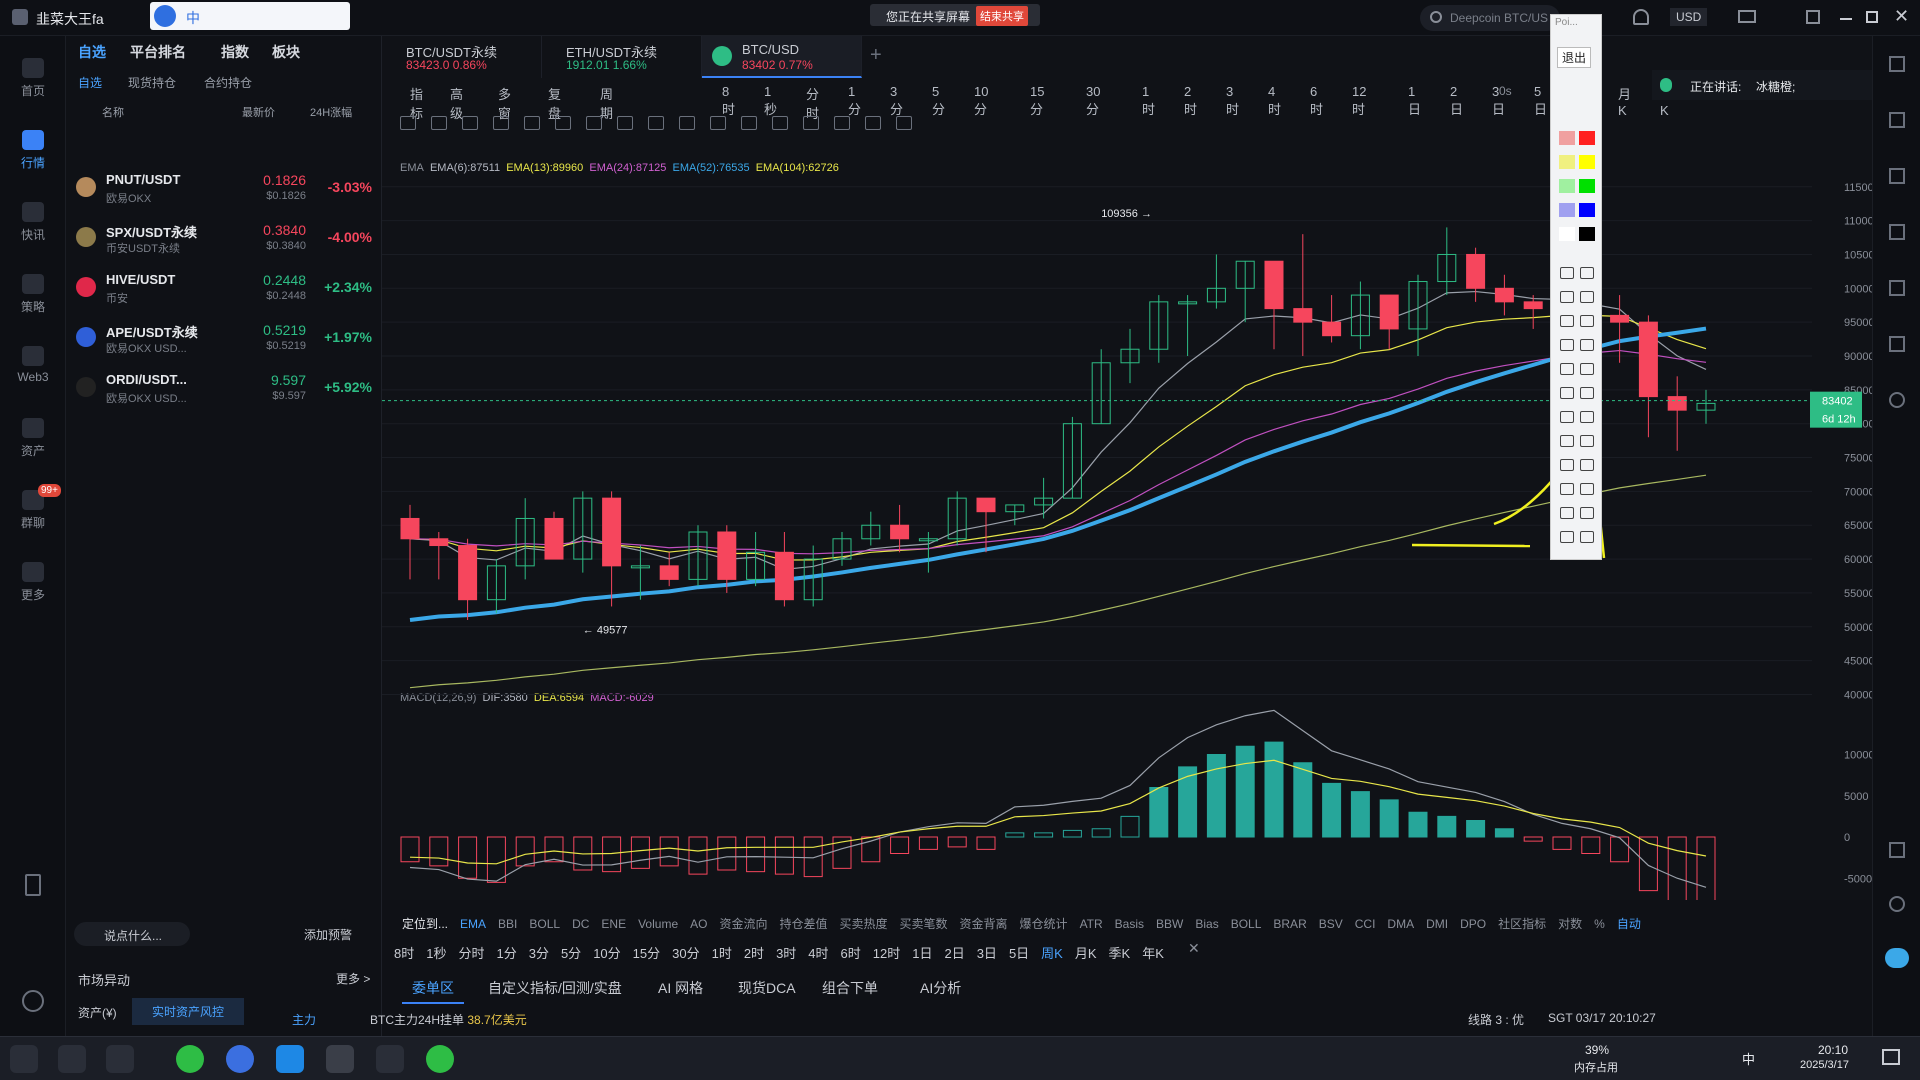 The height and width of the screenshot is (1080, 1920). I want to click on bottom-timeframe: 2日, so click(954, 953).